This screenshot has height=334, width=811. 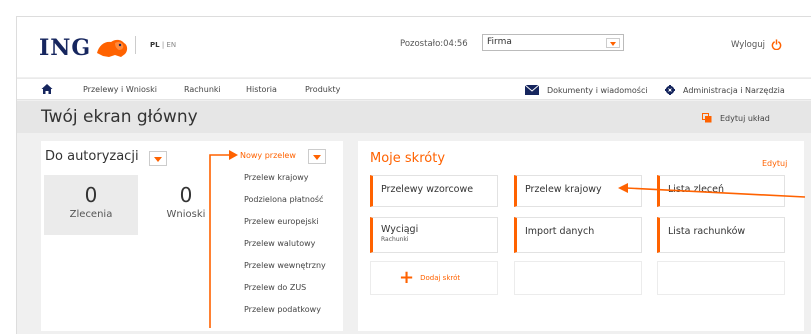 I want to click on company-select: Firma, so click(x=553, y=42).